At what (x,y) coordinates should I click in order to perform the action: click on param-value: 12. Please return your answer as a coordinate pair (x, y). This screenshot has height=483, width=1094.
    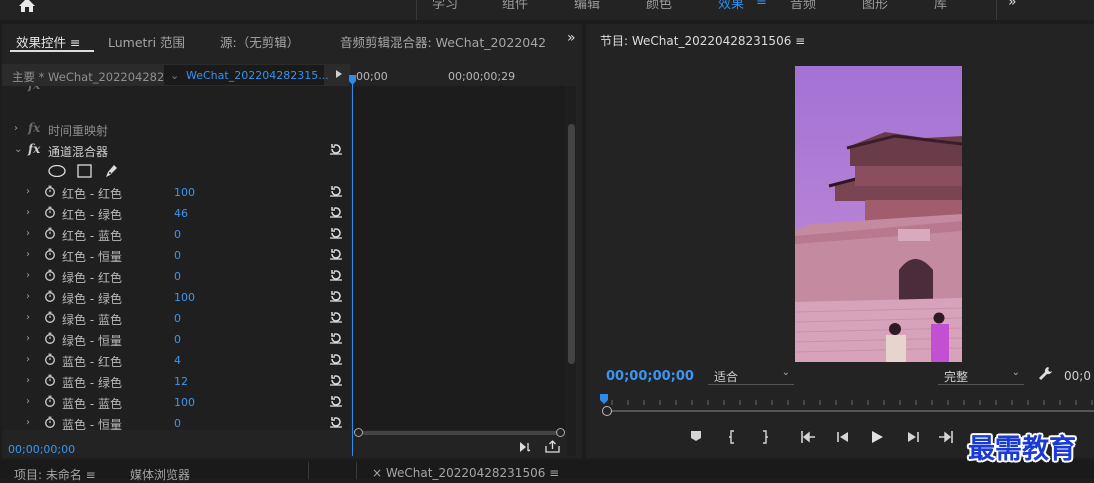
    Looking at the image, I should click on (181, 381).